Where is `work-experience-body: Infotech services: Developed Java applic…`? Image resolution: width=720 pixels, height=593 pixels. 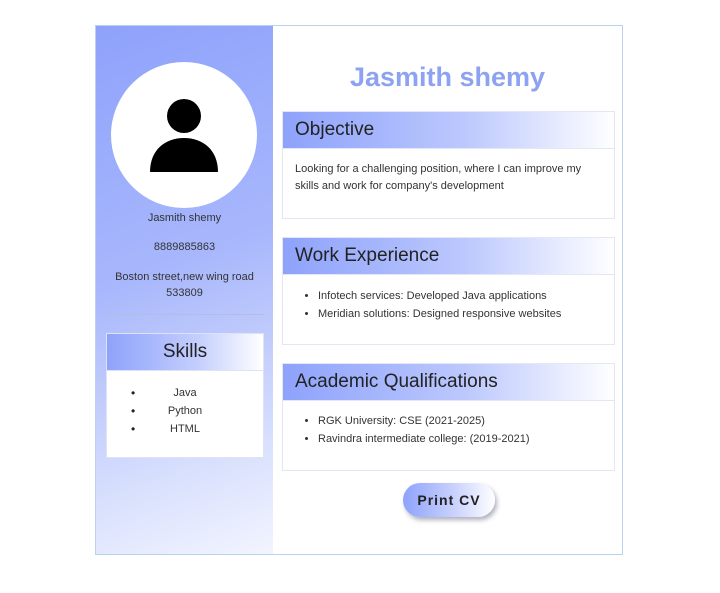 work-experience-body: Infotech services: Developed Java applic… is located at coordinates (448, 299).